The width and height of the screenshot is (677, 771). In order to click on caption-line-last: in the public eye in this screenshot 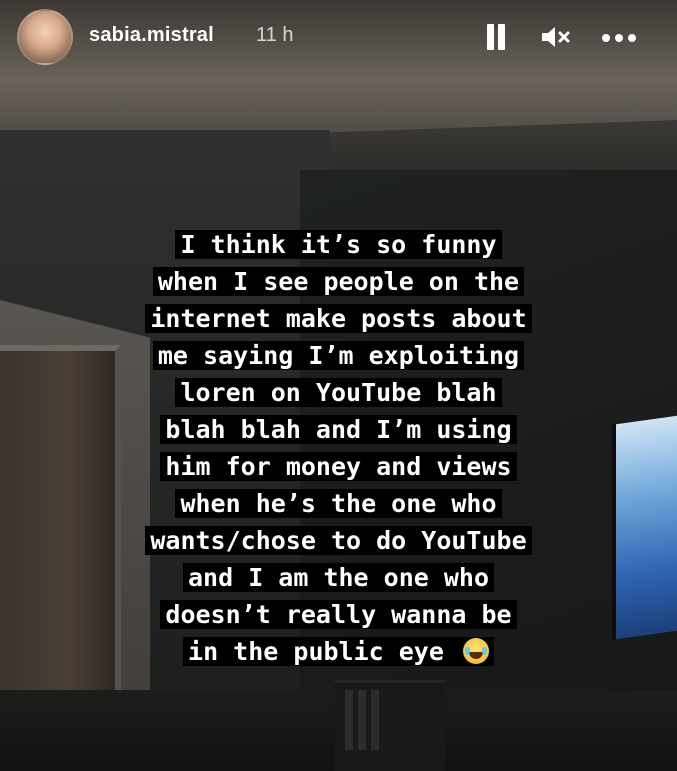, I will do `click(338, 651)`.